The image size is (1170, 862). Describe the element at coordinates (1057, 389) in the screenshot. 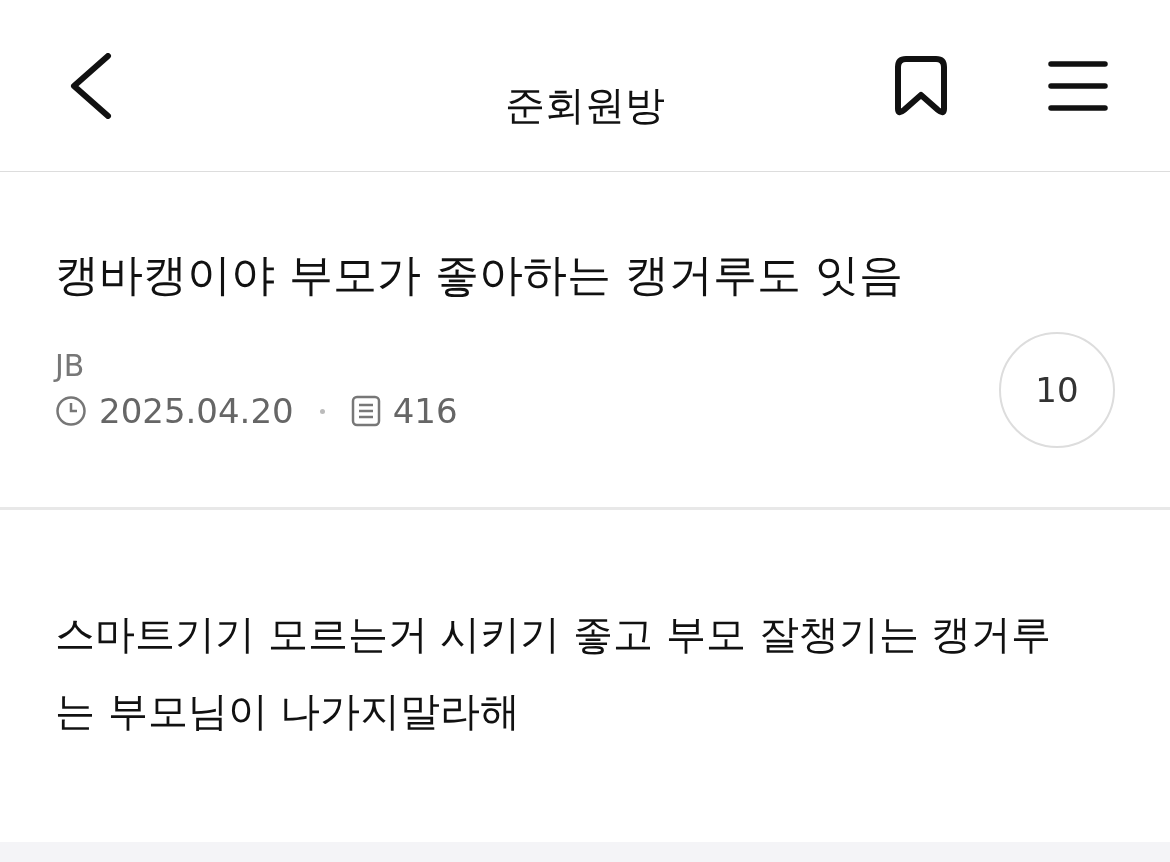

I see `comment-count: 10` at that location.